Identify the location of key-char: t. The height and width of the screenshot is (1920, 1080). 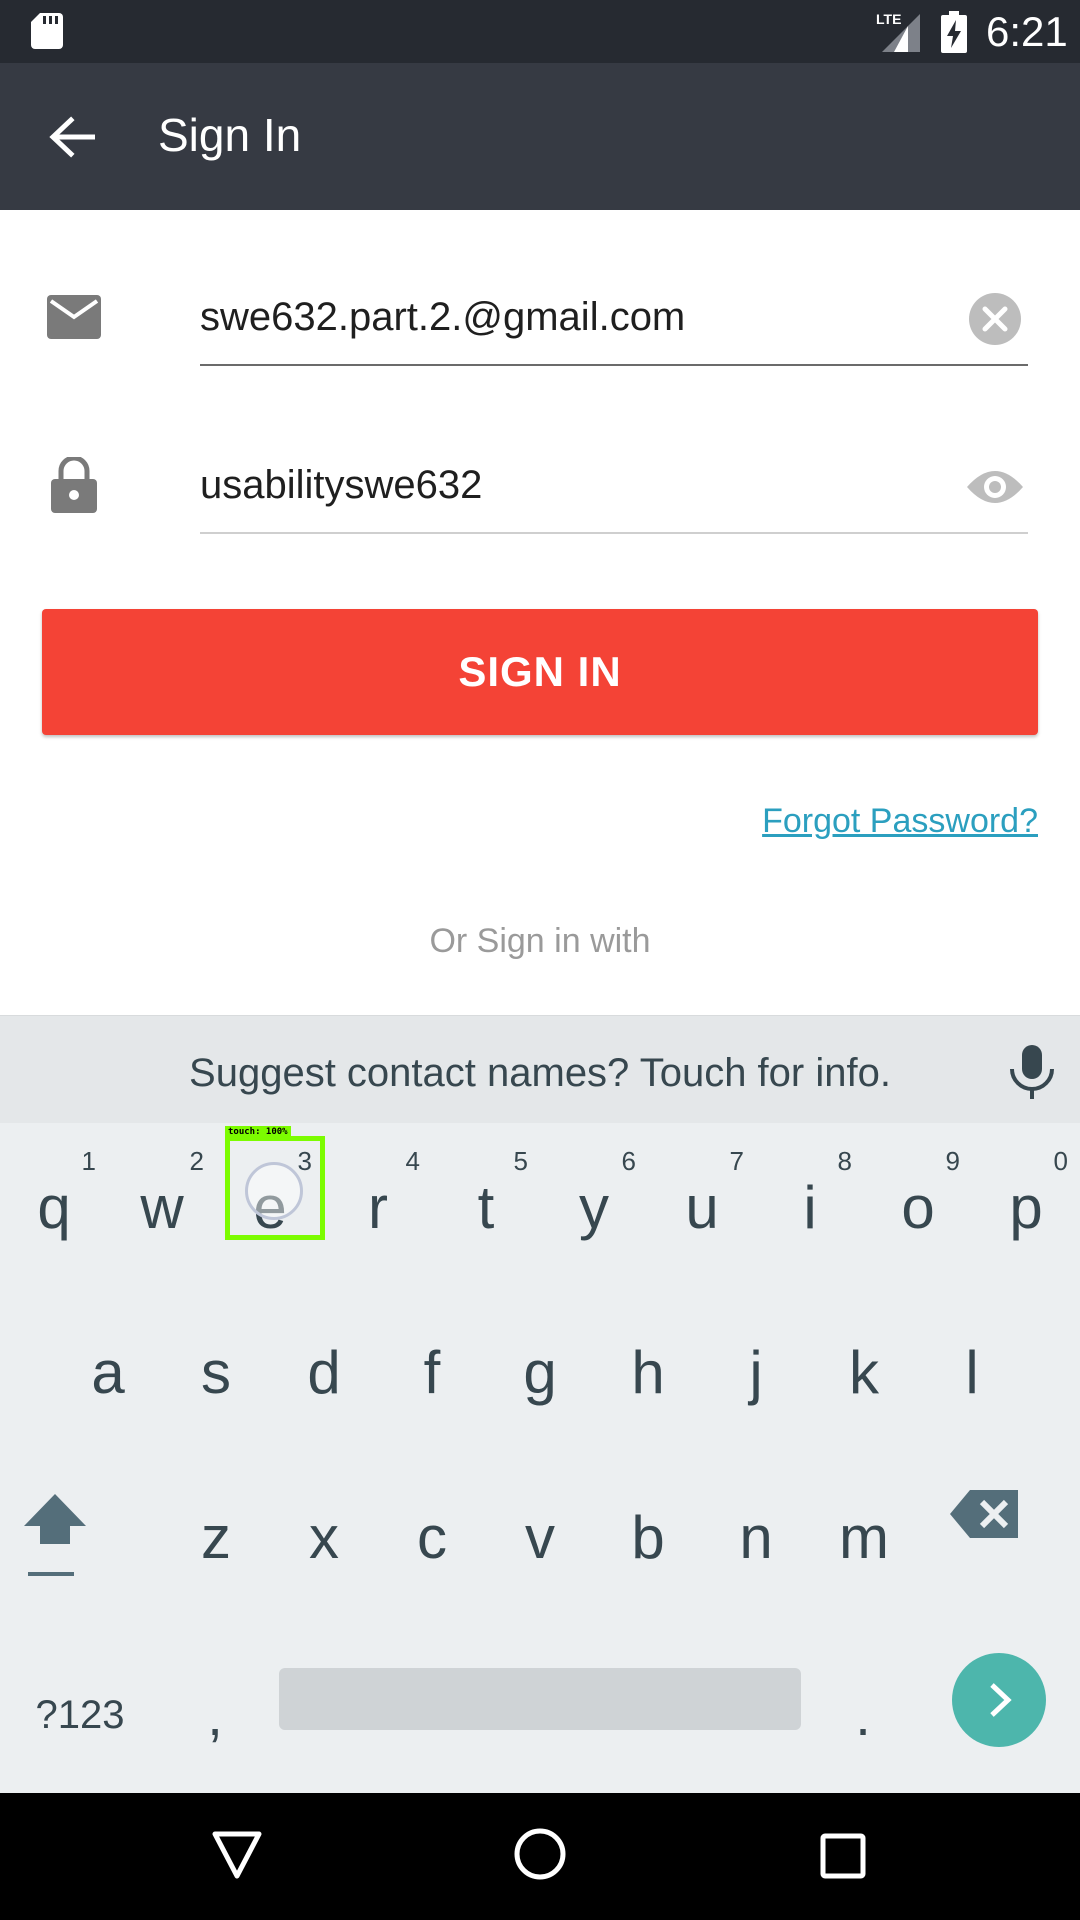
(486, 1207).